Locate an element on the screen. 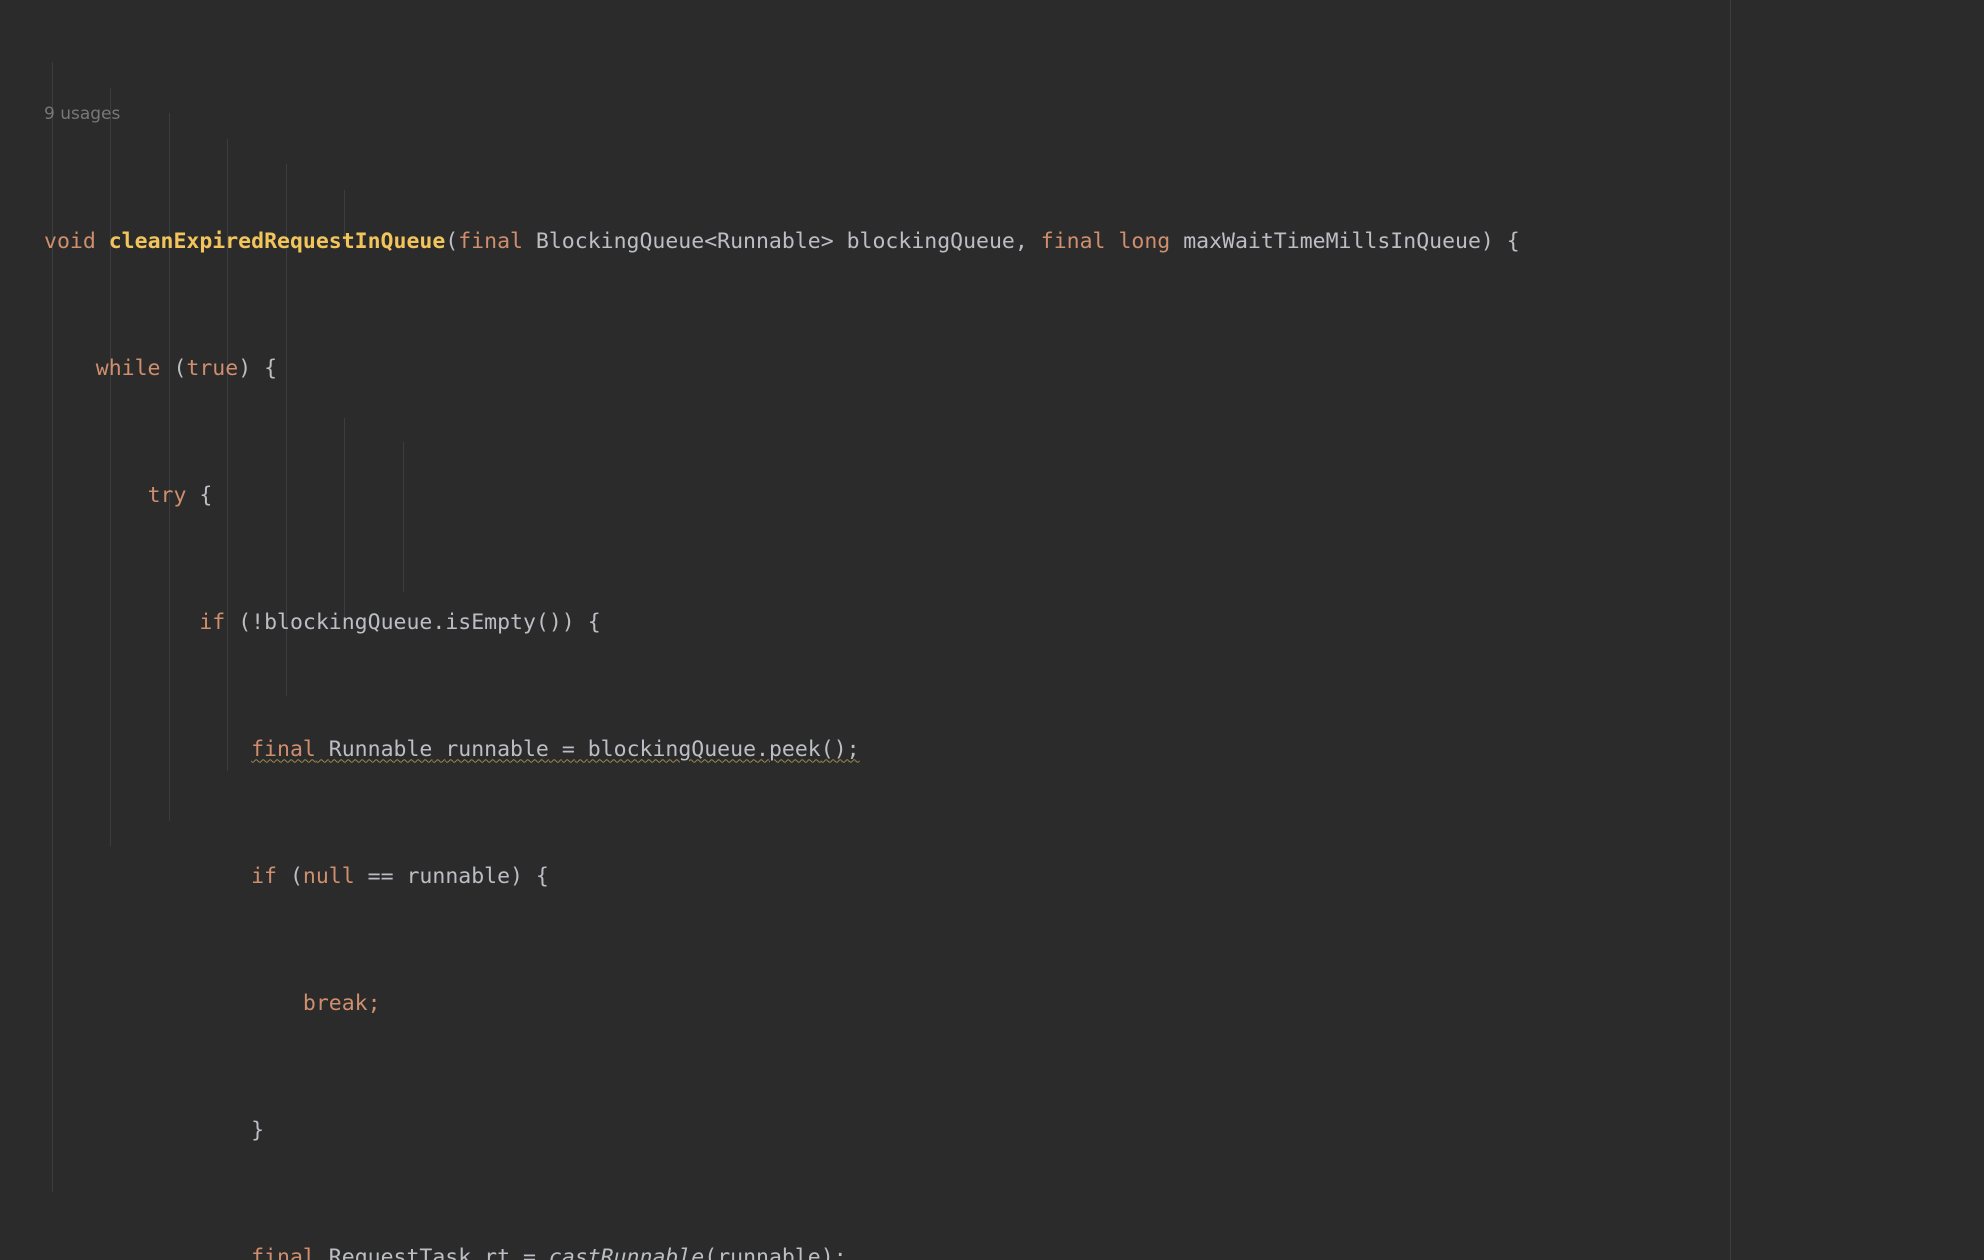 Image resolution: width=1984 pixels, height=1260 pixels. code-line: while (true) { is located at coordinates (992, 368).